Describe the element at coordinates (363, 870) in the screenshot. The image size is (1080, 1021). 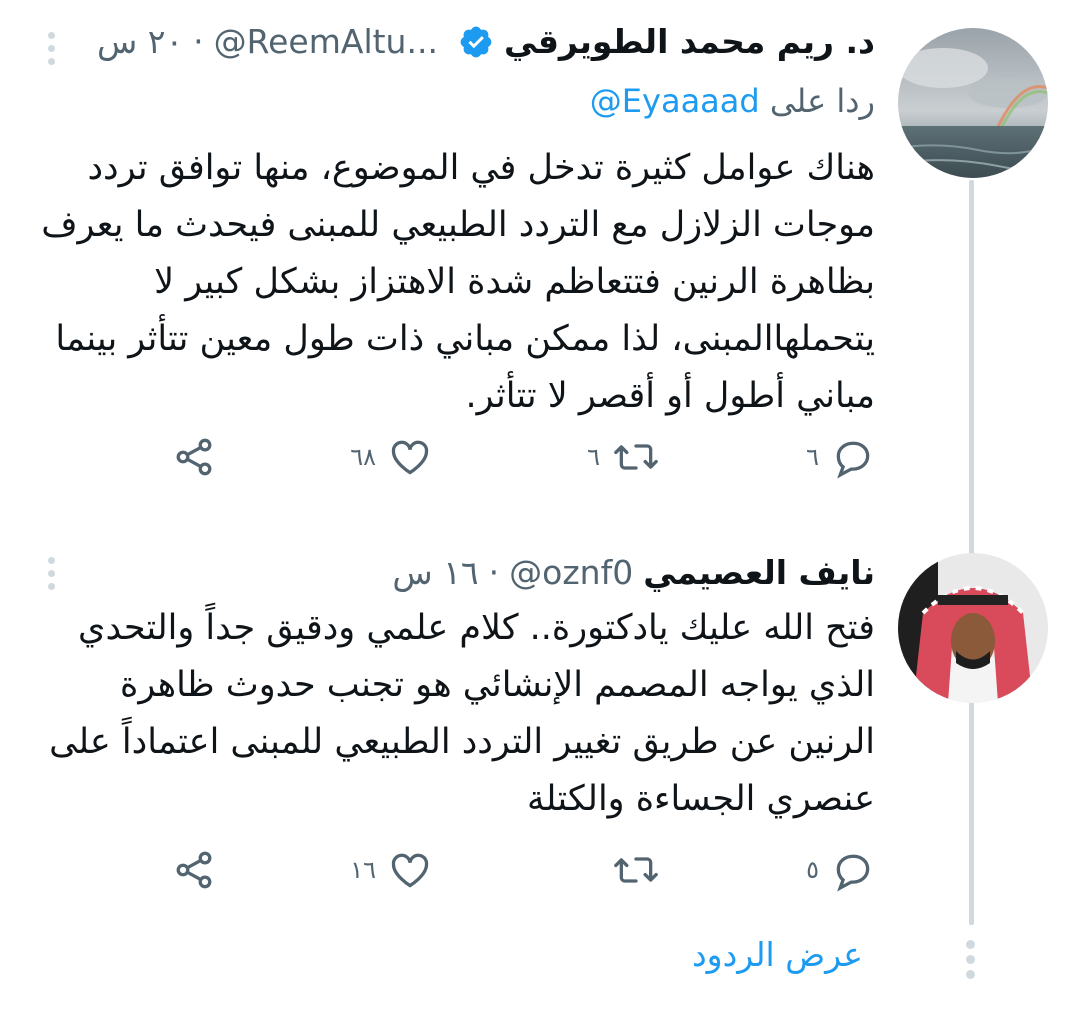
I see `like-count: ١٦` at that location.